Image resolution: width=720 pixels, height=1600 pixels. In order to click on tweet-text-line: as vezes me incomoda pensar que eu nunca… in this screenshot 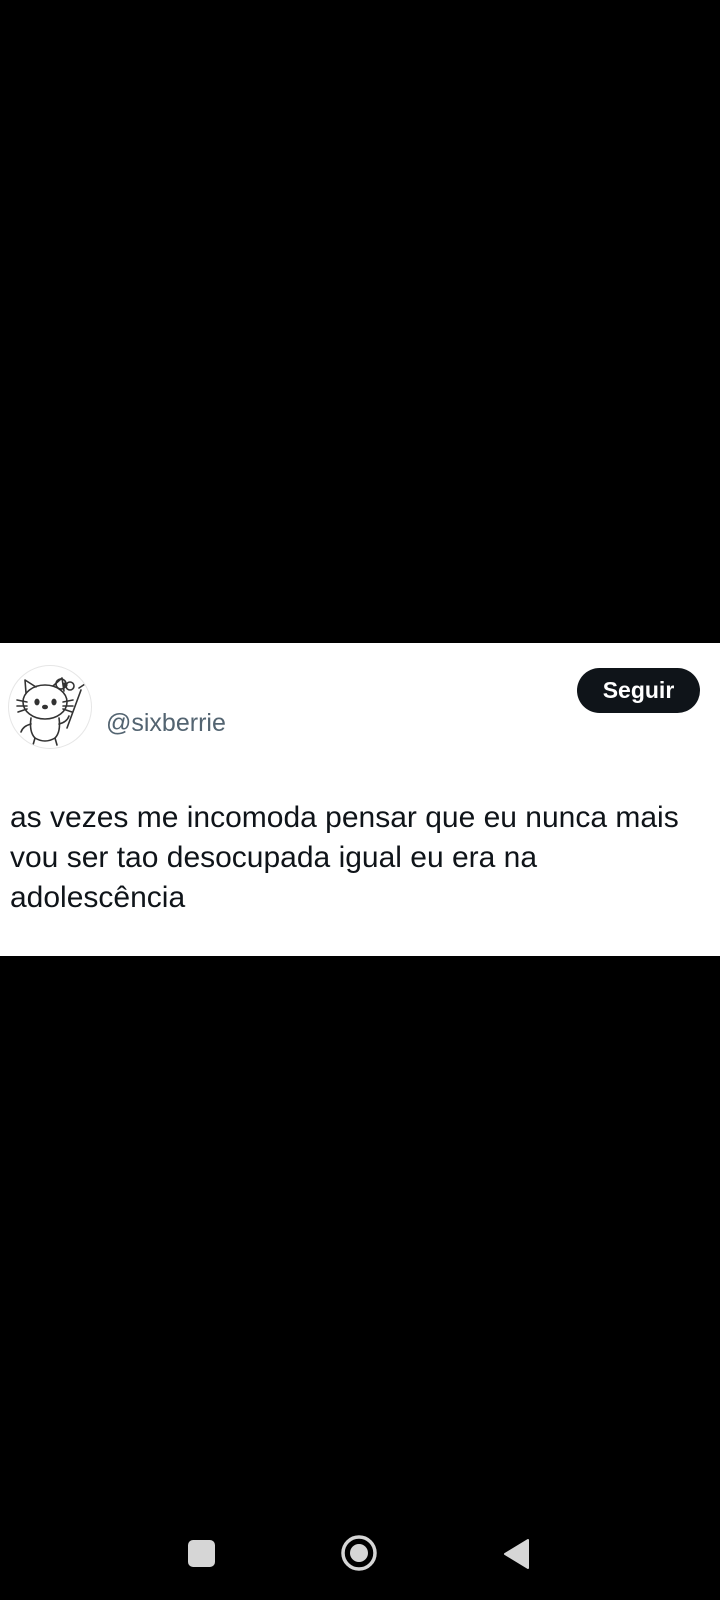, I will do `click(344, 817)`.